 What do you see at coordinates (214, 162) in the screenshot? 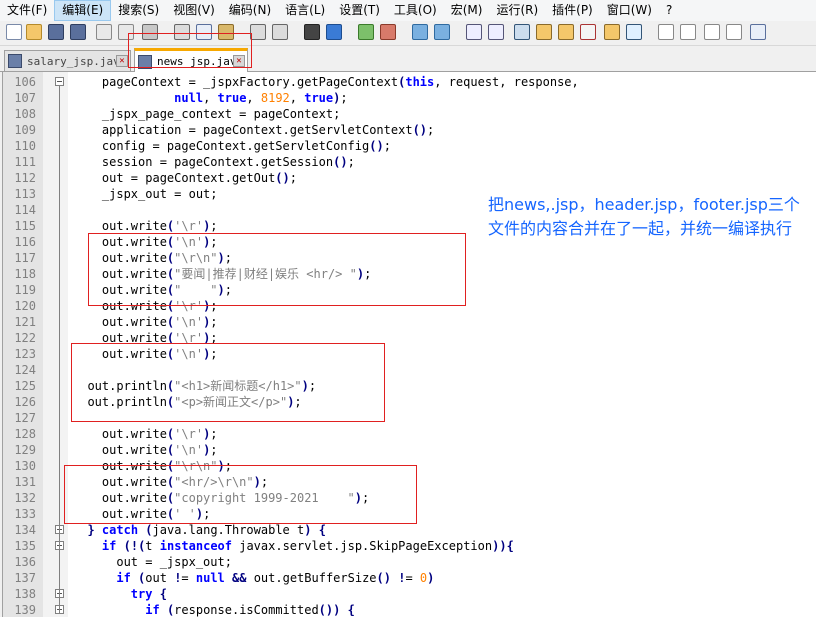
I see `code-text: session = pageContext.getSession();` at bounding box center [214, 162].